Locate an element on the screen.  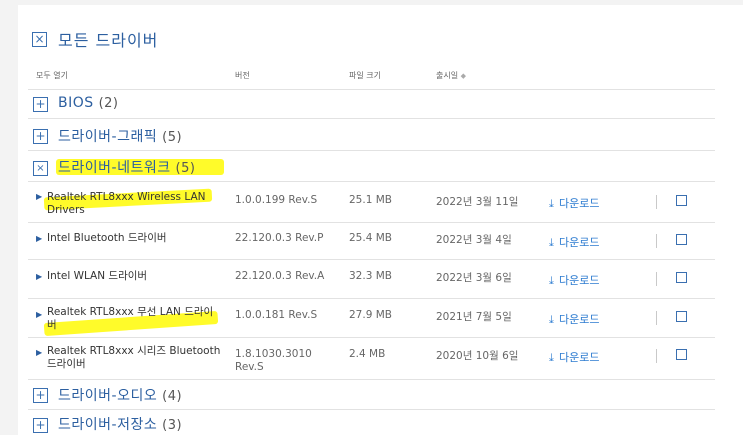
category-count: (2) is located at coordinates (108, 103).